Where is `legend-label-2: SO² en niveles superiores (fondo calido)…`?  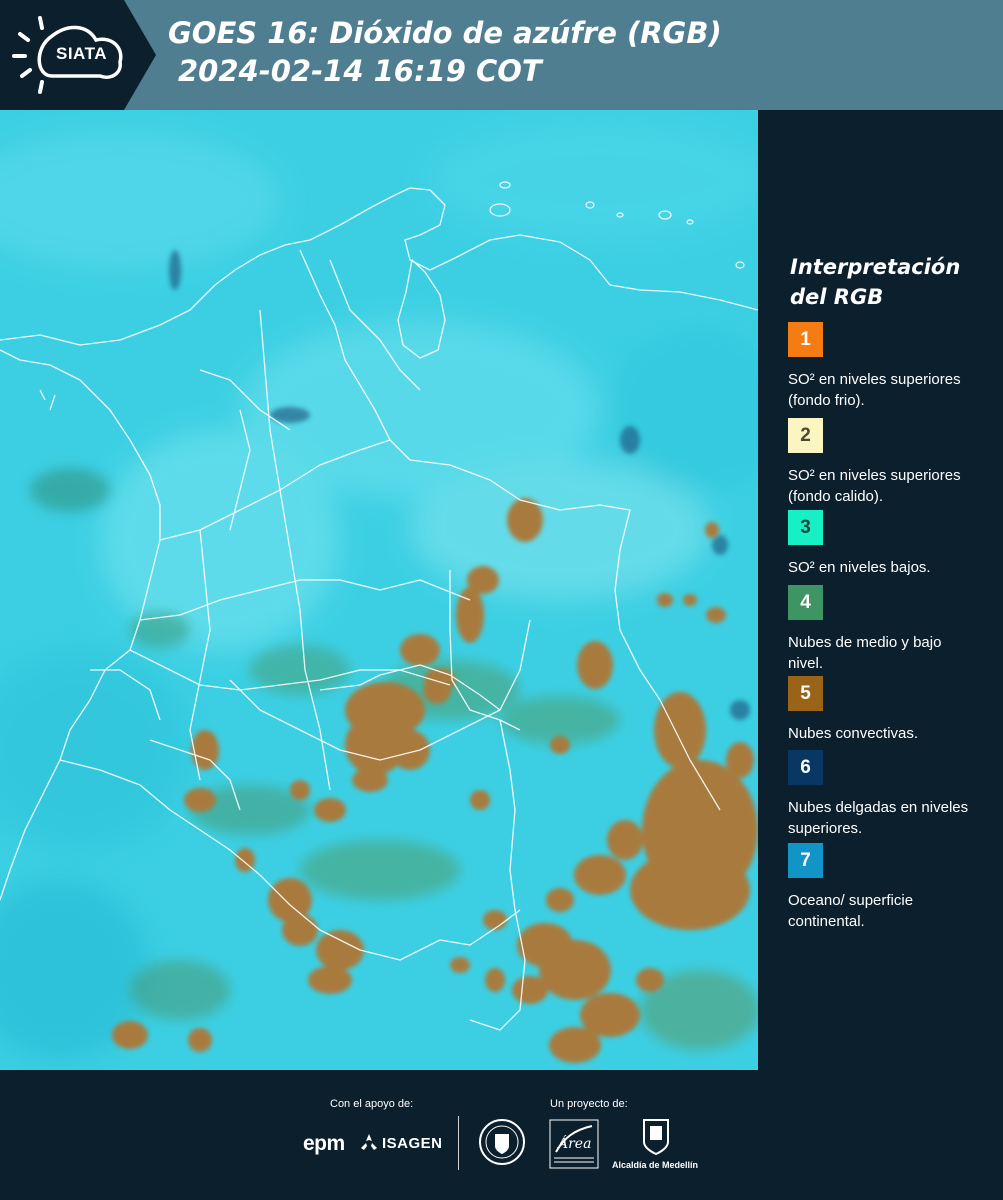 legend-label-2: SO² en niveles superiores (fondo calido)… is located at coordinates (874, 486).